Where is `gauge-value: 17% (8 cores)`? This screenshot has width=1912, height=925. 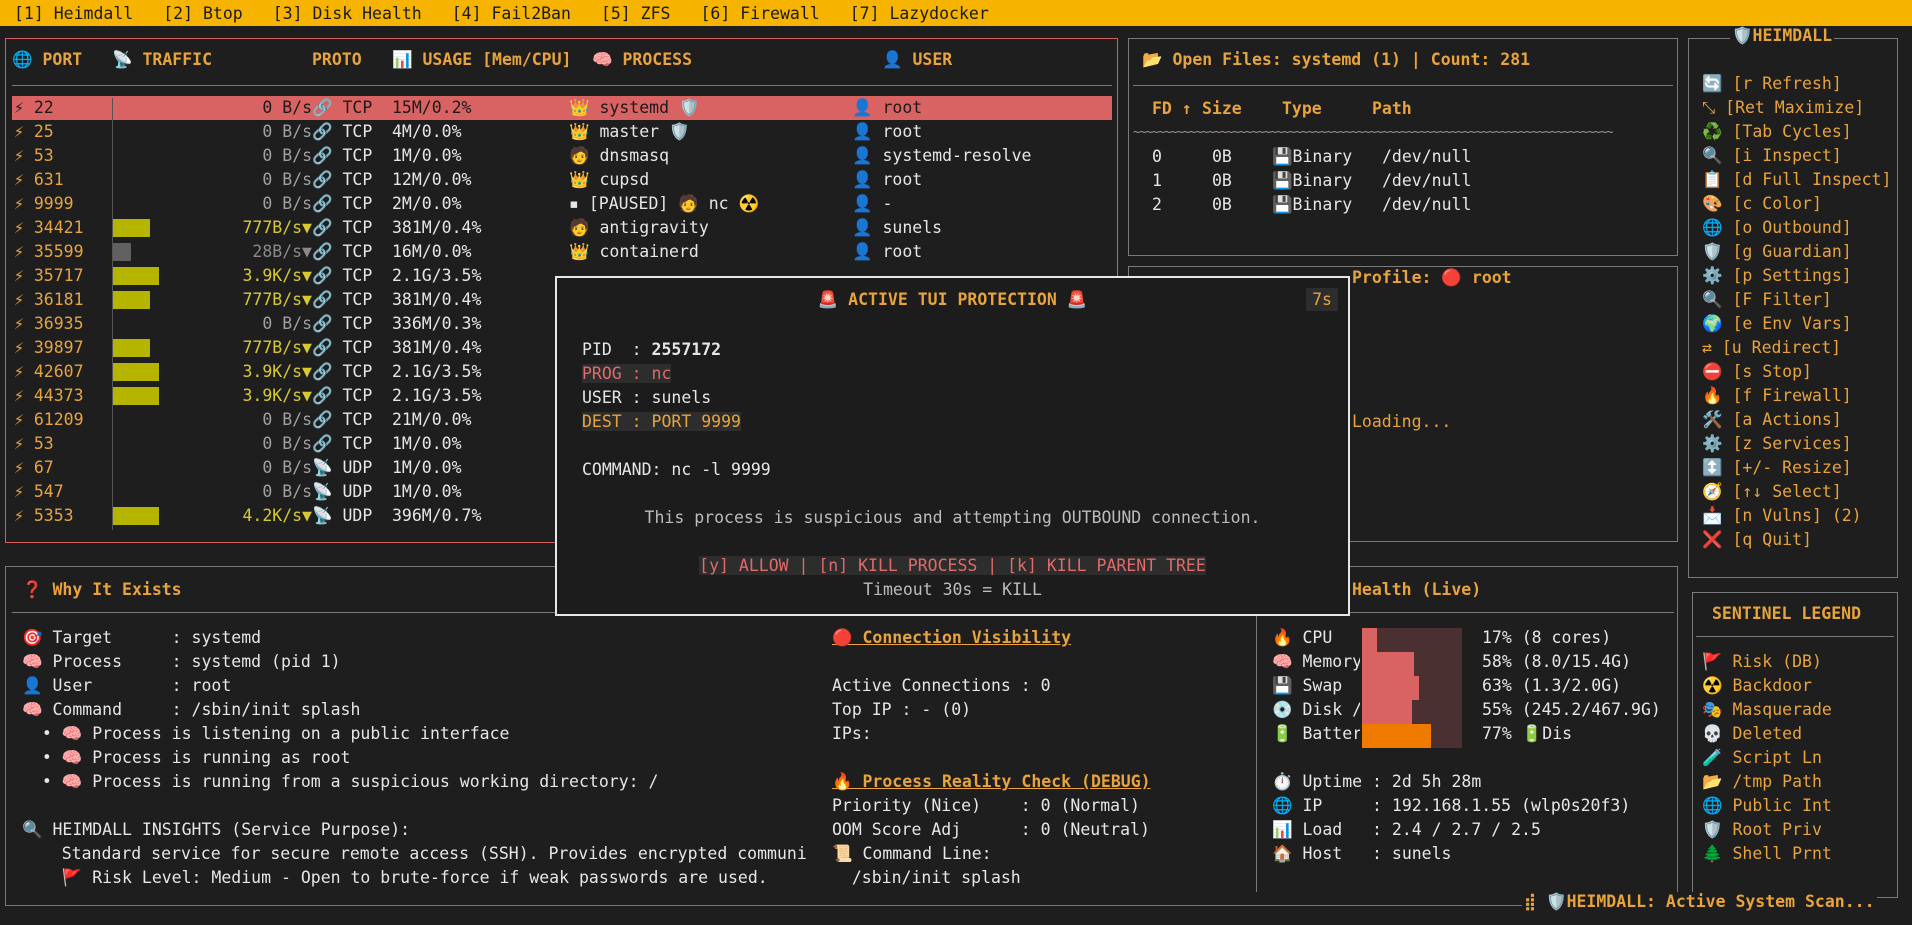
gauge-value: 17% (8 cores) is located at coordinates (1547, 637).